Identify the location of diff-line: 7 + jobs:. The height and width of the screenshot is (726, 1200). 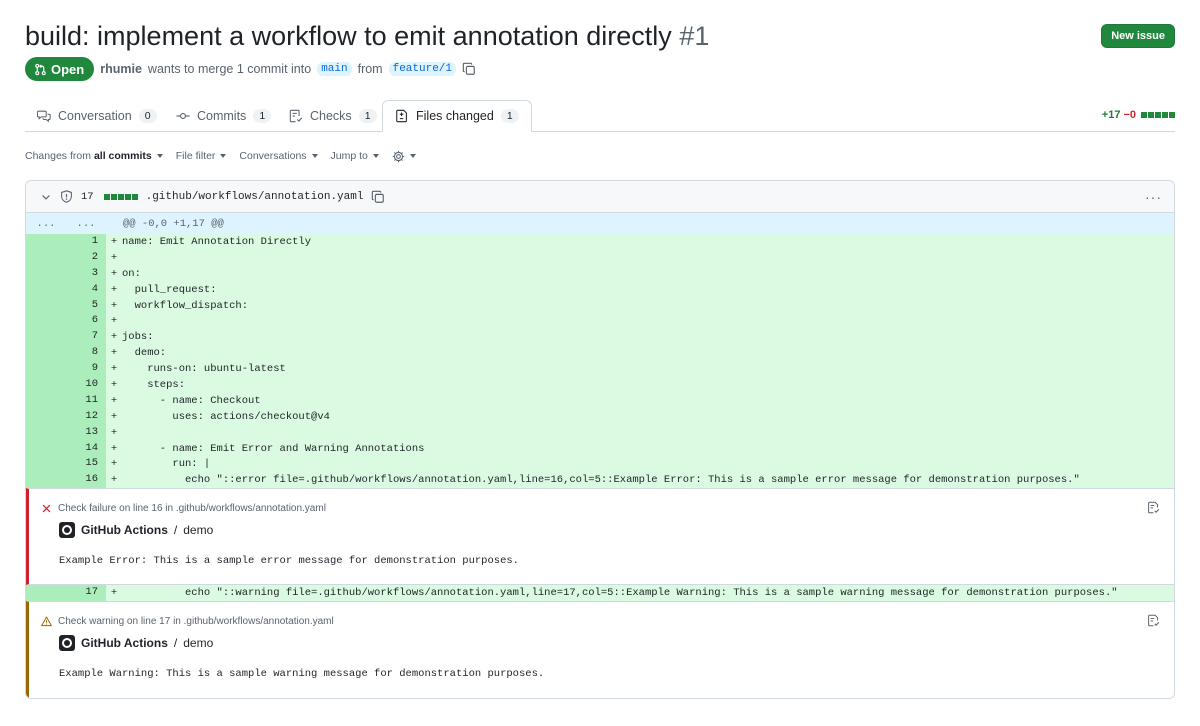
(600, 337).